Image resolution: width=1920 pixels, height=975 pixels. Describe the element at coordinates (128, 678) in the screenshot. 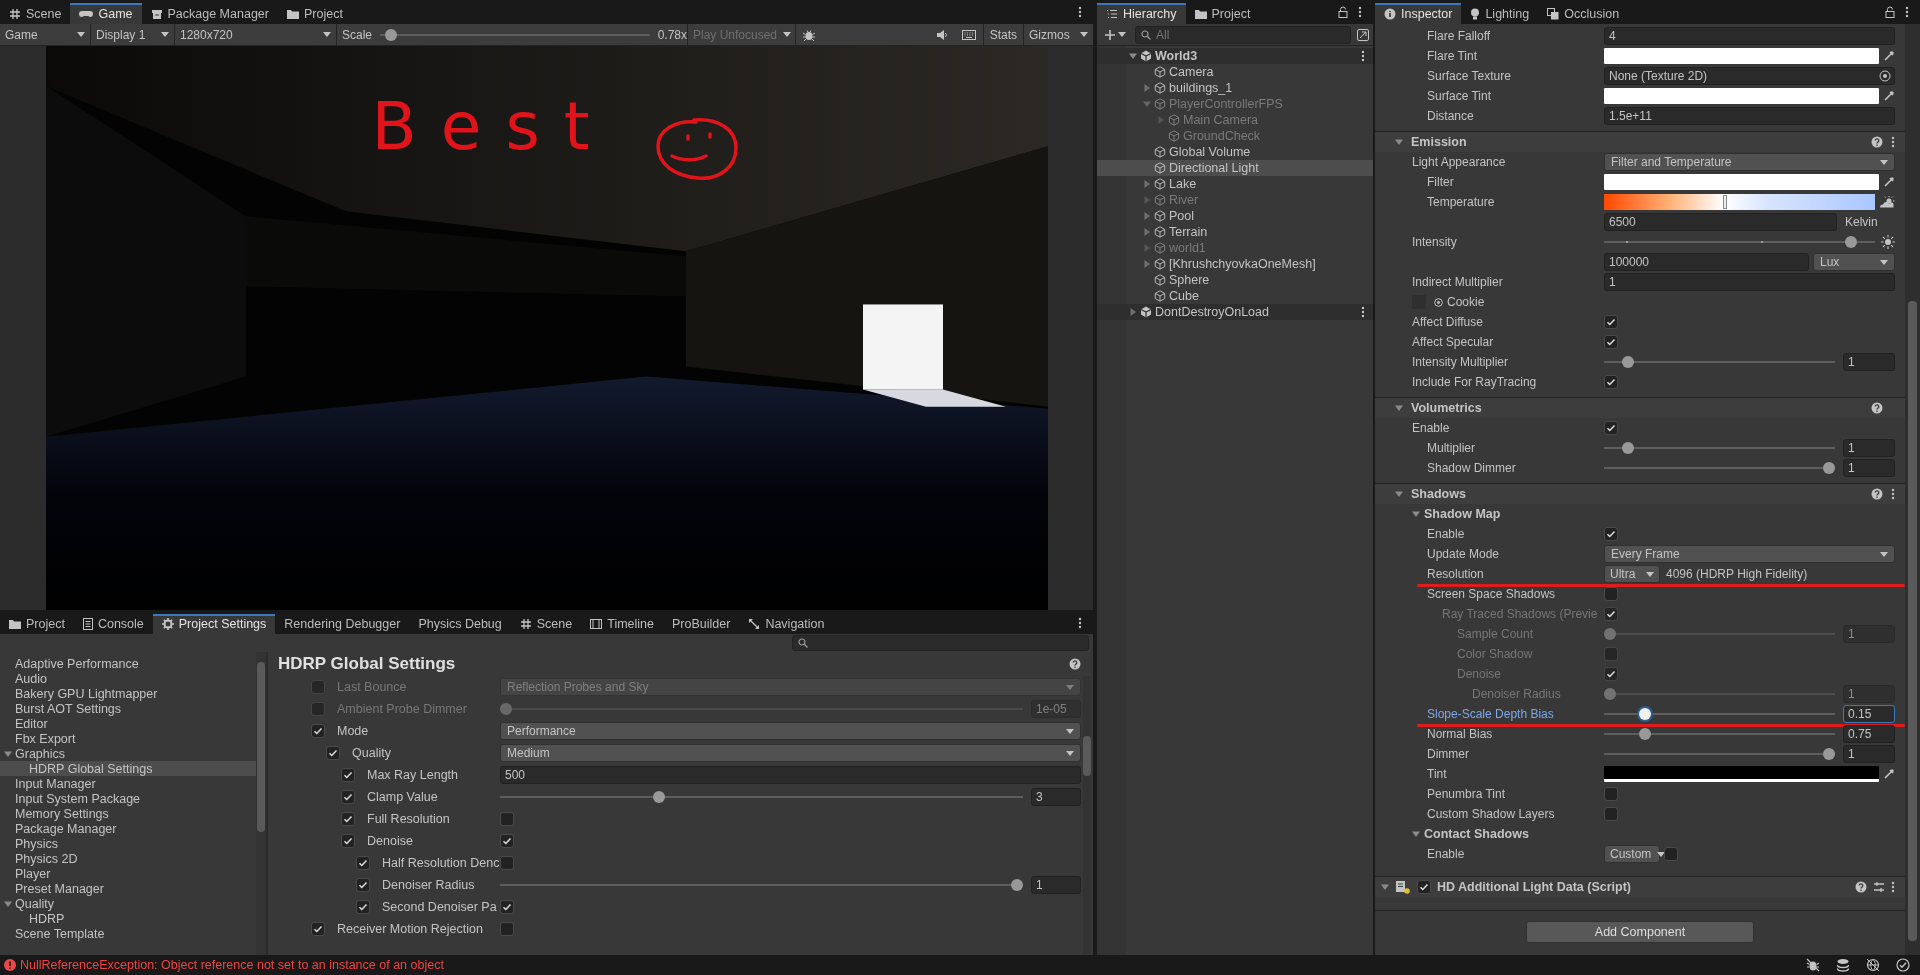

I see `list-item: Audio` at that location.